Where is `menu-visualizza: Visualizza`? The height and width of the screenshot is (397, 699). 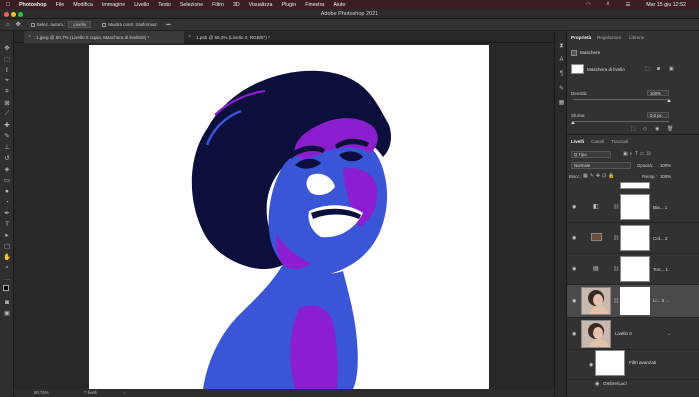 menu-visualizza: Visualizza is located at coordinates (261, 5).